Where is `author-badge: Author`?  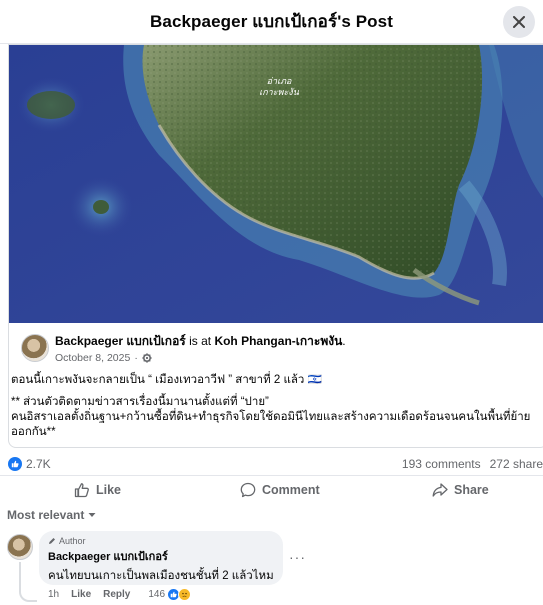 author-badge: Author is located at coordinates (161, 541).